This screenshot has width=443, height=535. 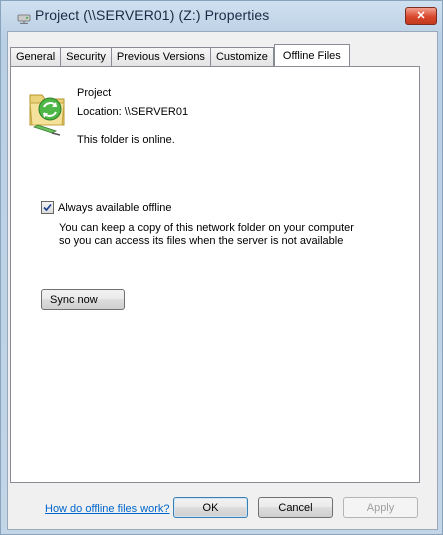 What do you see at coordinates (36, 56) in the screenshot?
I see `tab-general: General` at bounding box center [36, 56].